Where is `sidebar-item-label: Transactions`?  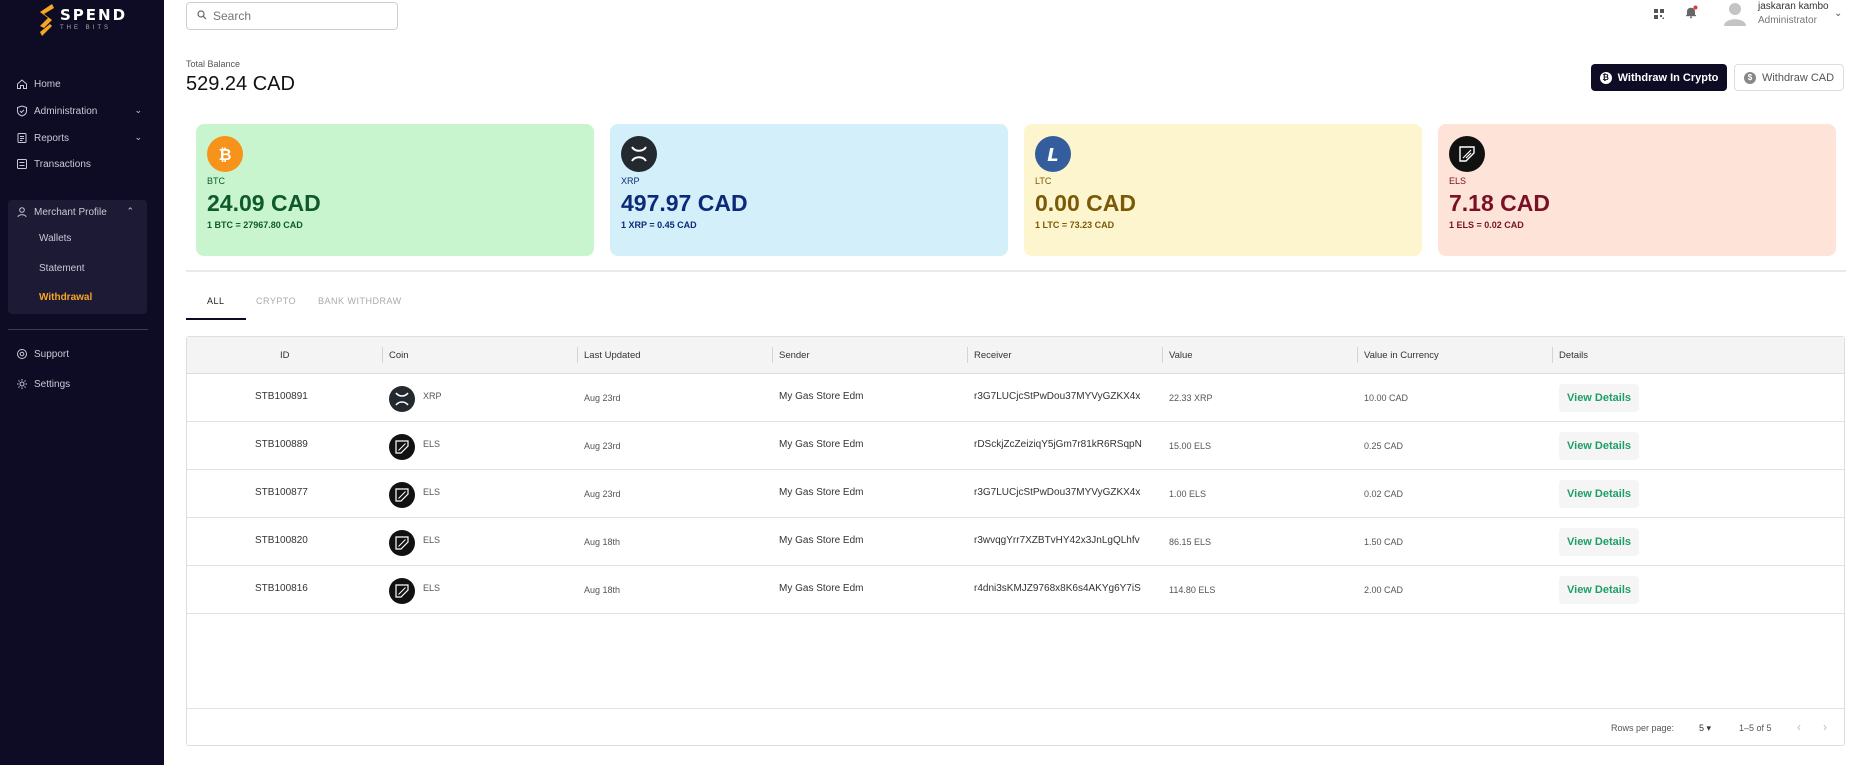 sidebar-item-label: Transactions is located at coordinates (62, 164).